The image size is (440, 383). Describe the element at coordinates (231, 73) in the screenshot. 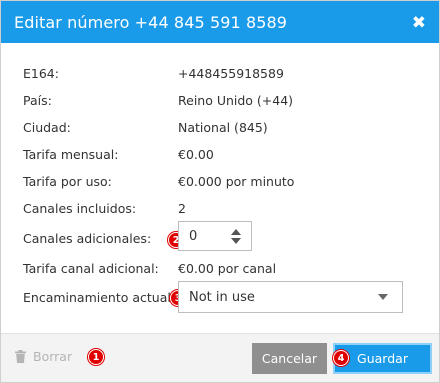

I see `e164-value: +448455918589` at that location.